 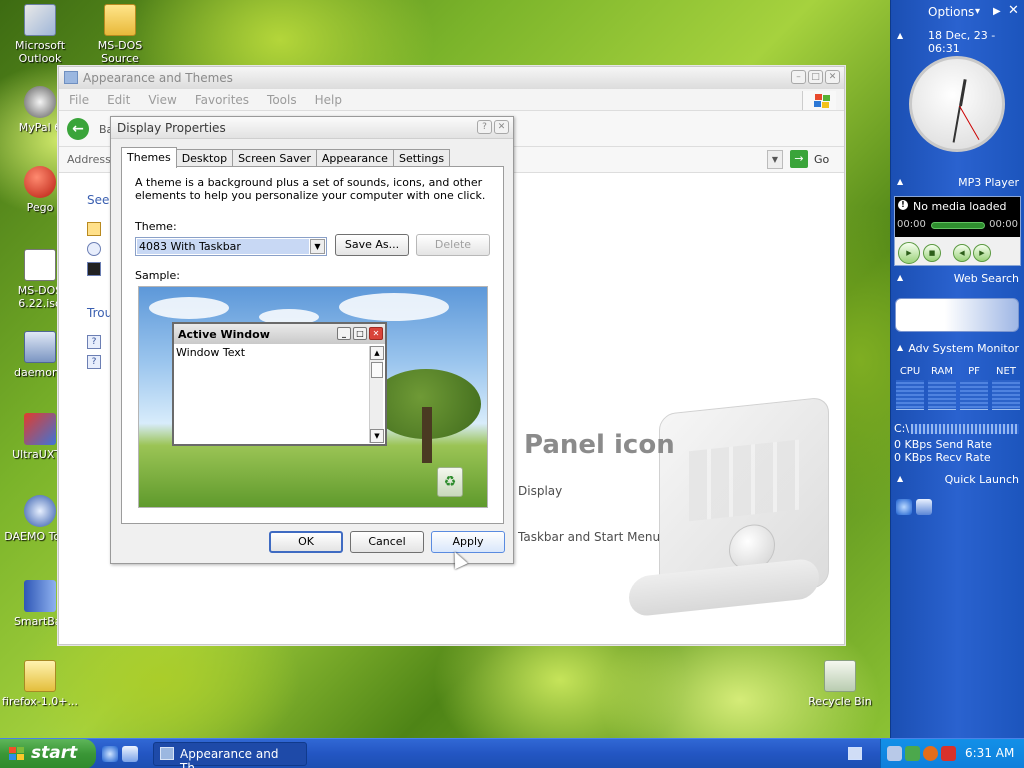 I want to click on info-icon: !, so click(x=903, y=205).